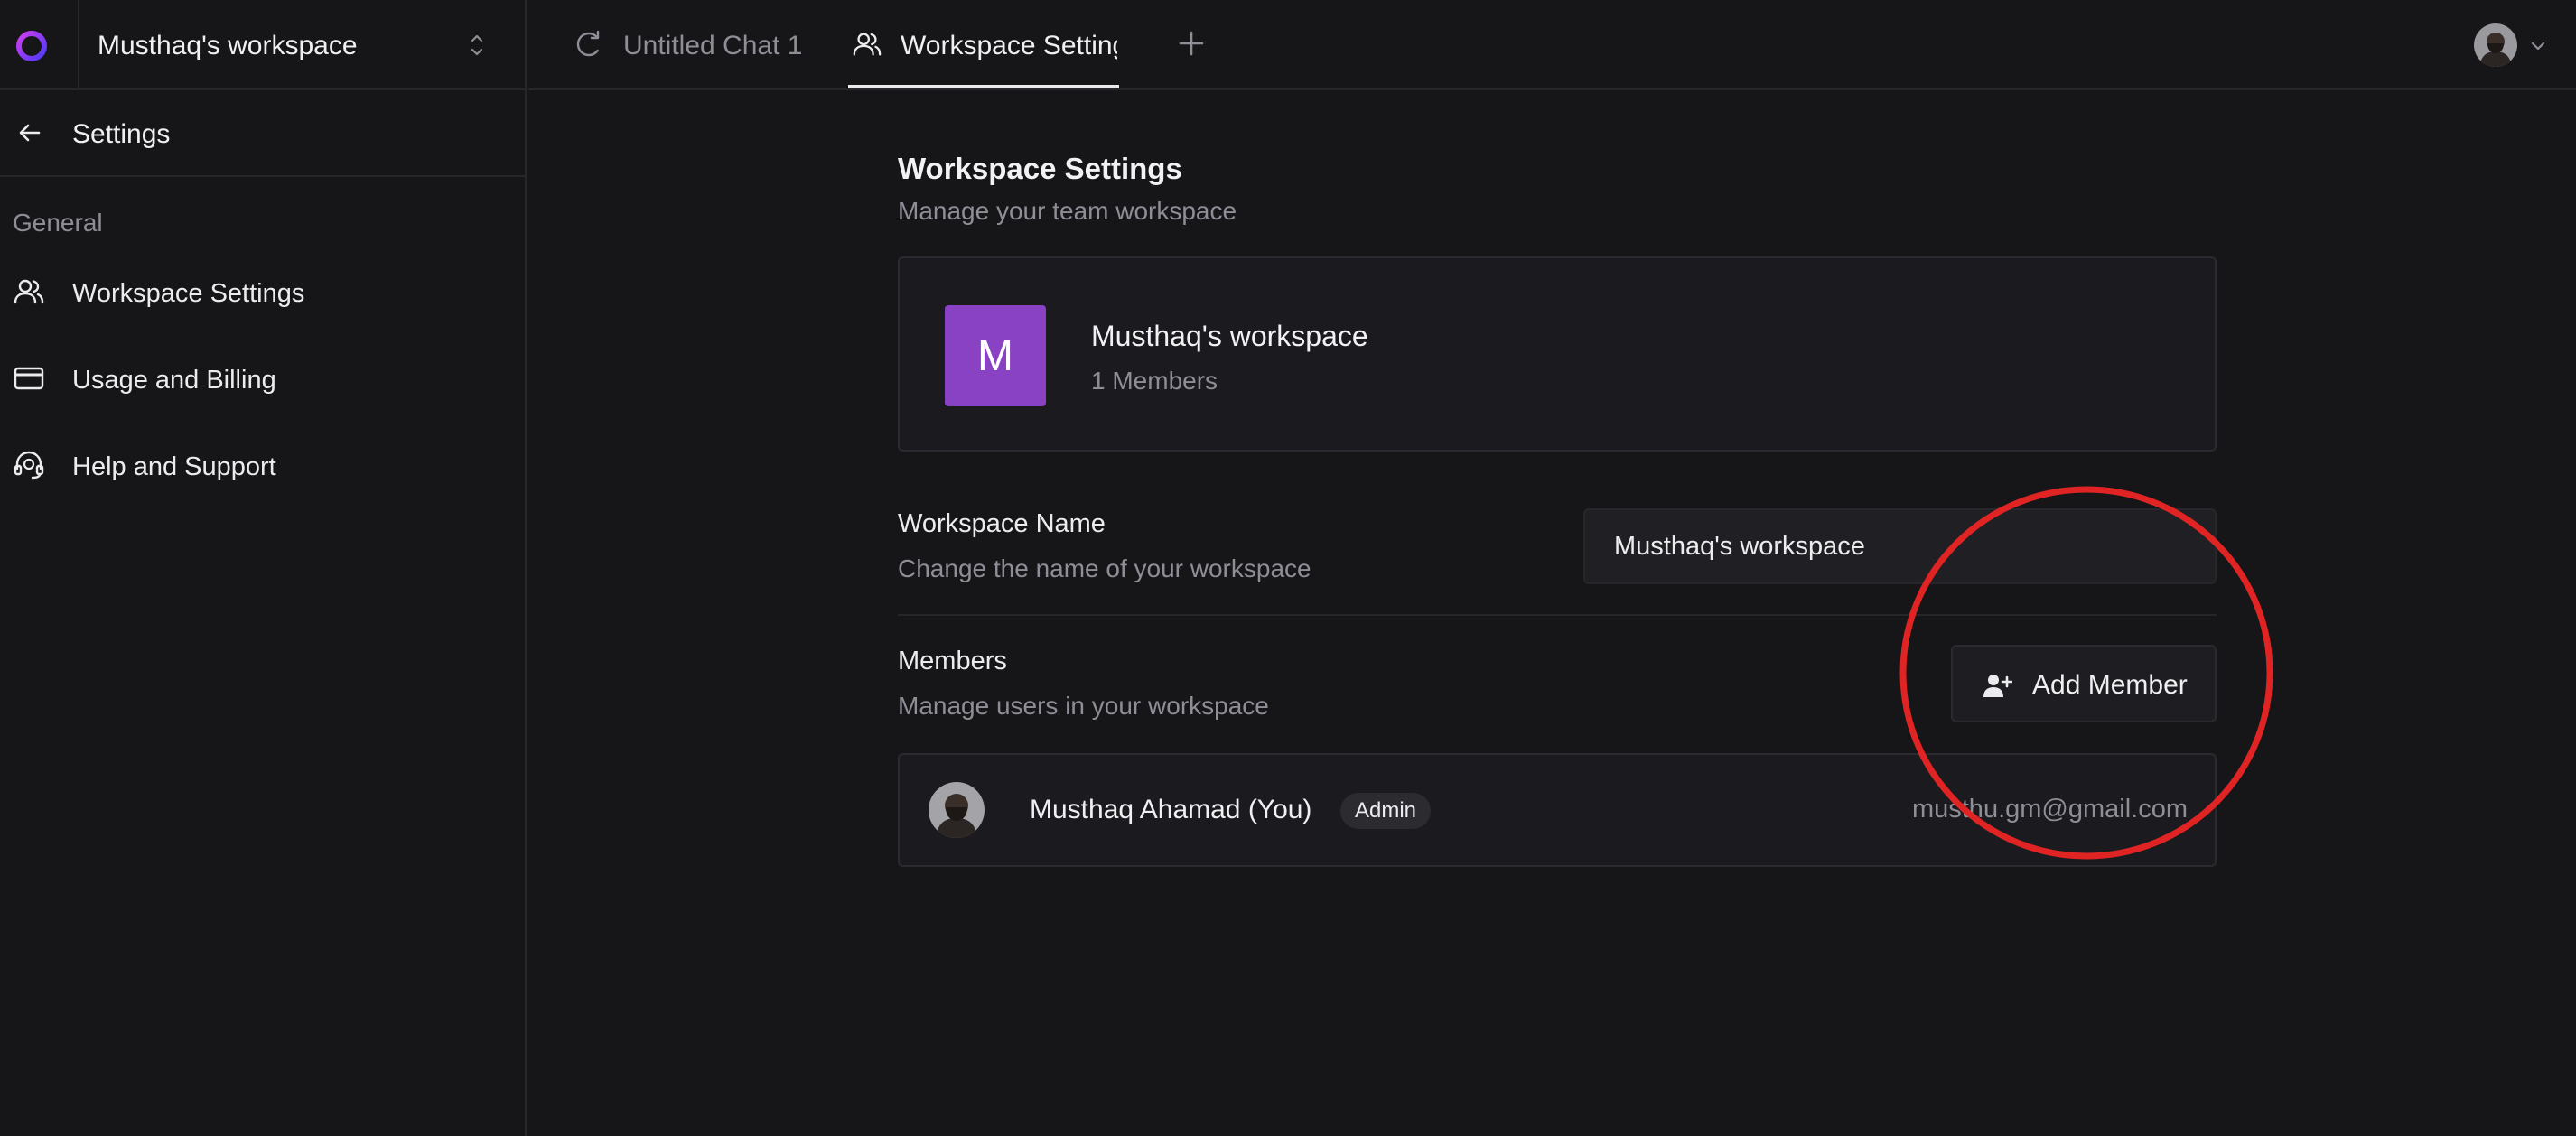  I want to click on settings-title: Settings, so click(121, 134).